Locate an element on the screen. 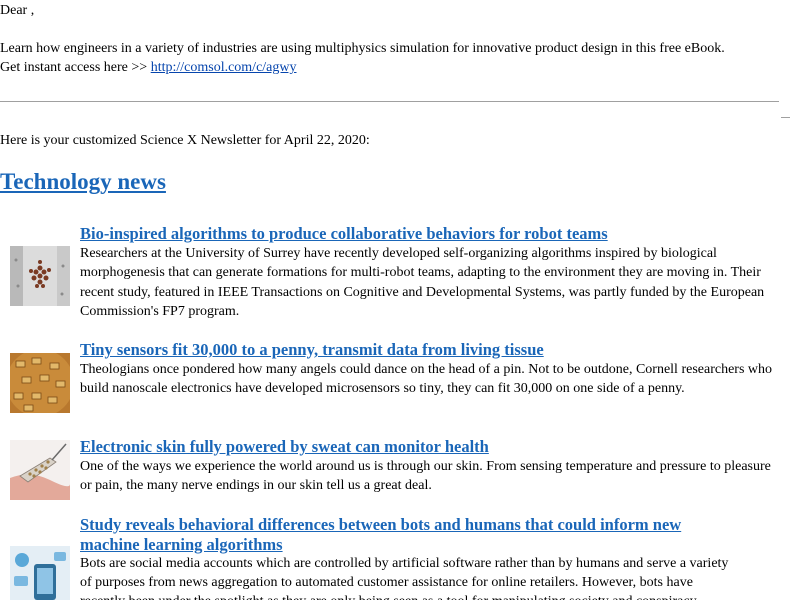 Image resolution: width=800 pixels, height=600 pixels. article-title-continued: machine learning algorithms is located at coordinates (181, 545).